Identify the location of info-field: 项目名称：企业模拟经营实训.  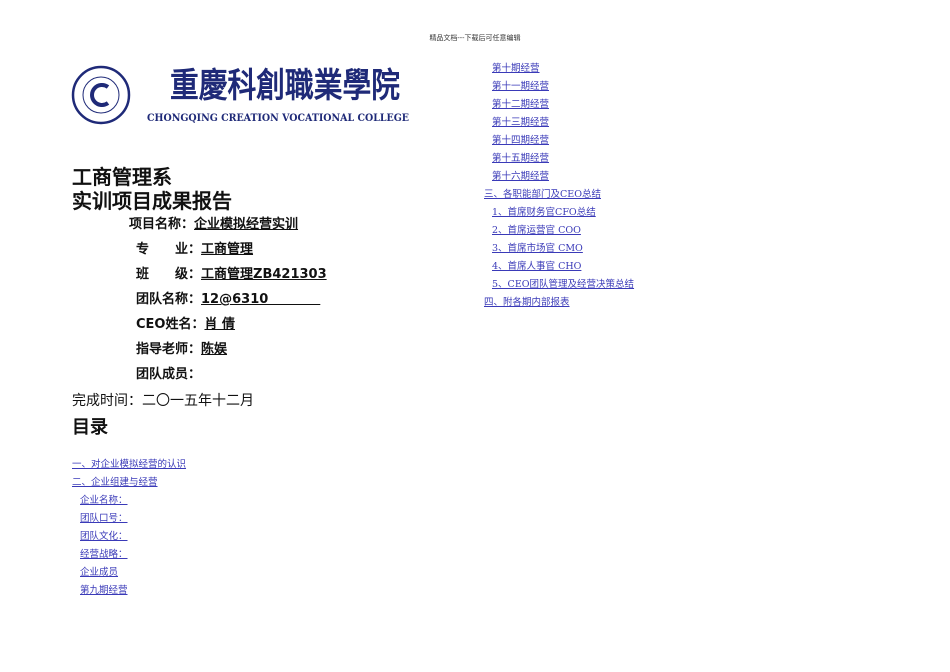
(213, 225).